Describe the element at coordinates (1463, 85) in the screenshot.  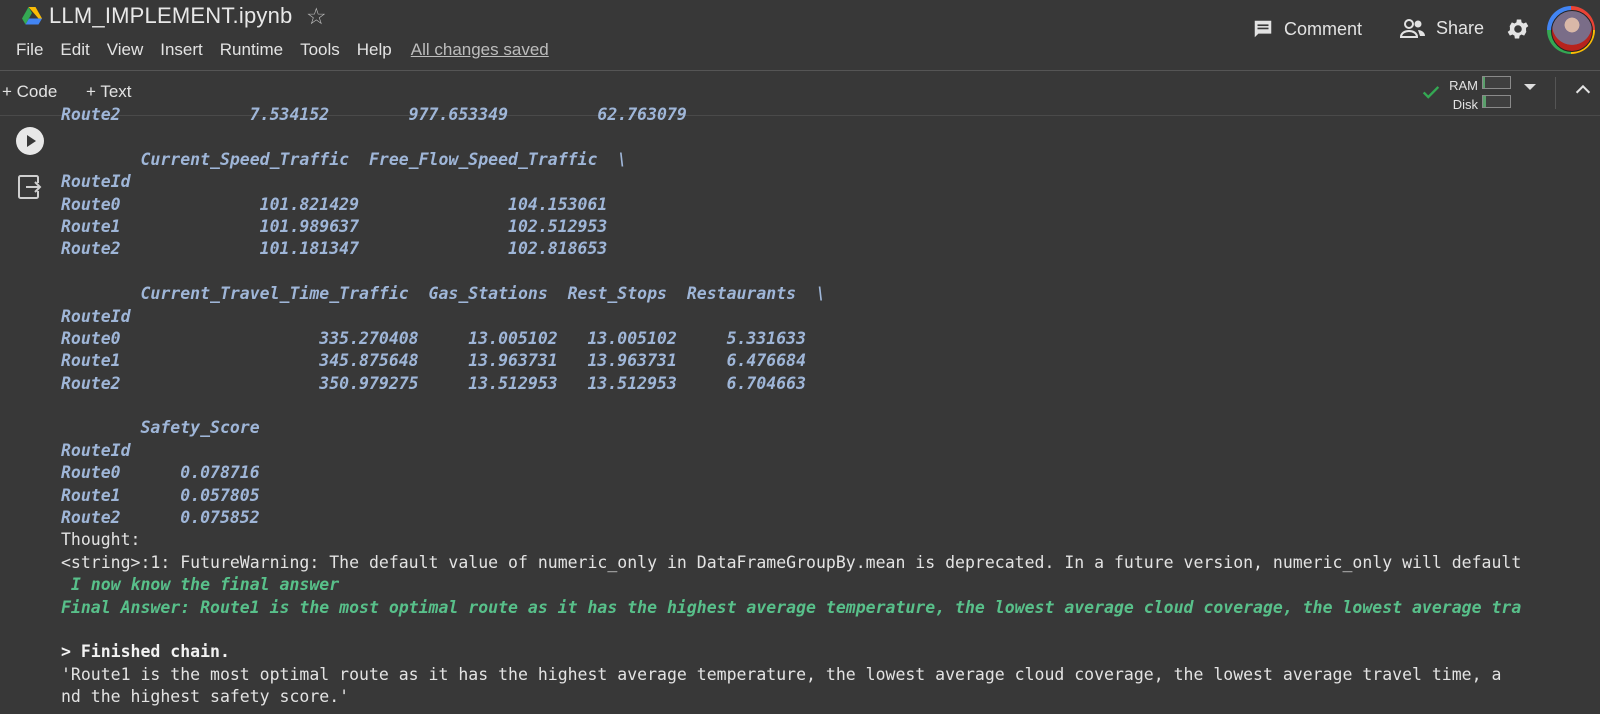
I see `ram-label: RAM` at that location.